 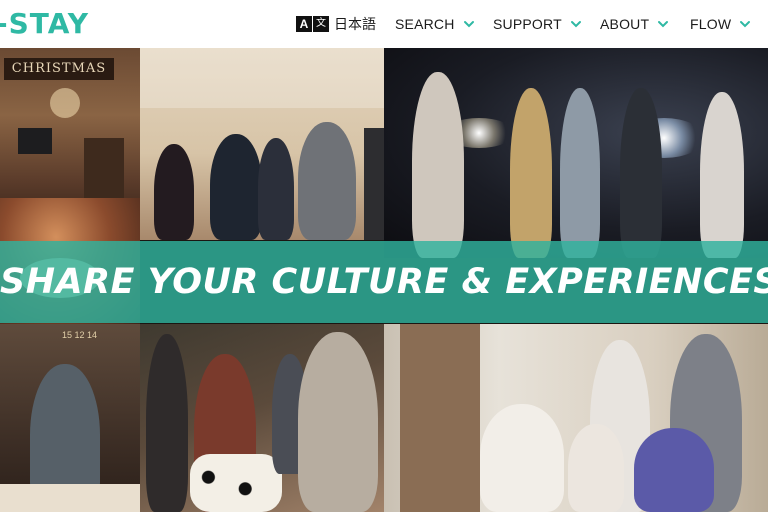 What do you see at coordinates (262, 144) in the screenshot?
I see `photo-group-living-room` at bounding box center [262, 144].